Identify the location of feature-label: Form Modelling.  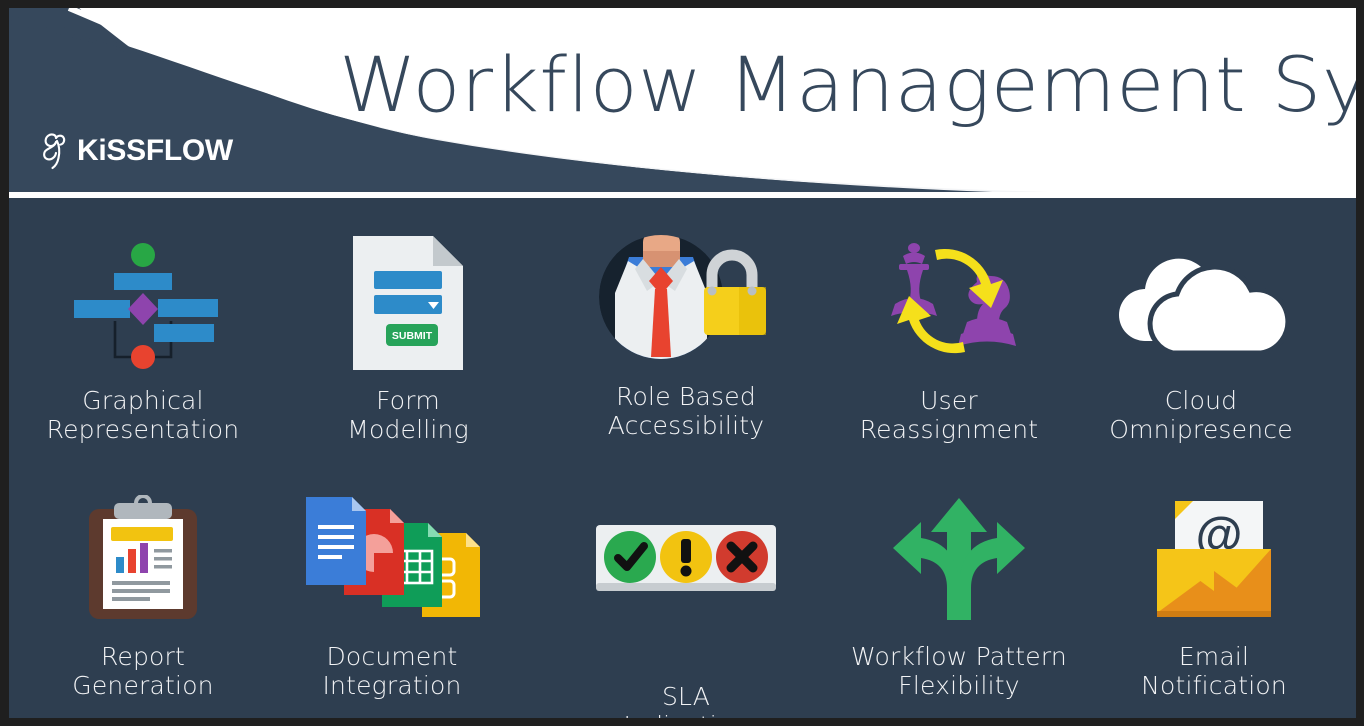
(408, 415).